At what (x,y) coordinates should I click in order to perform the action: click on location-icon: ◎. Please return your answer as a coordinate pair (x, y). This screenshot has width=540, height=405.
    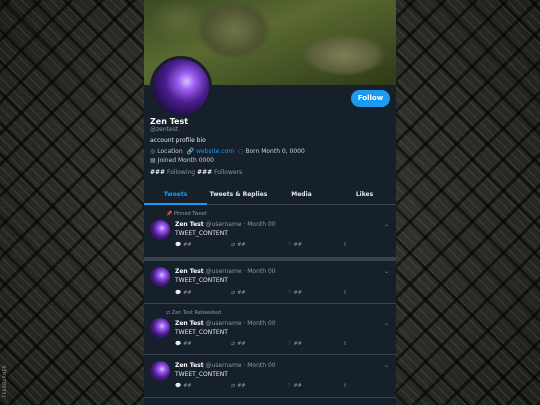
    Looking at the image, I should click on (153, 151).